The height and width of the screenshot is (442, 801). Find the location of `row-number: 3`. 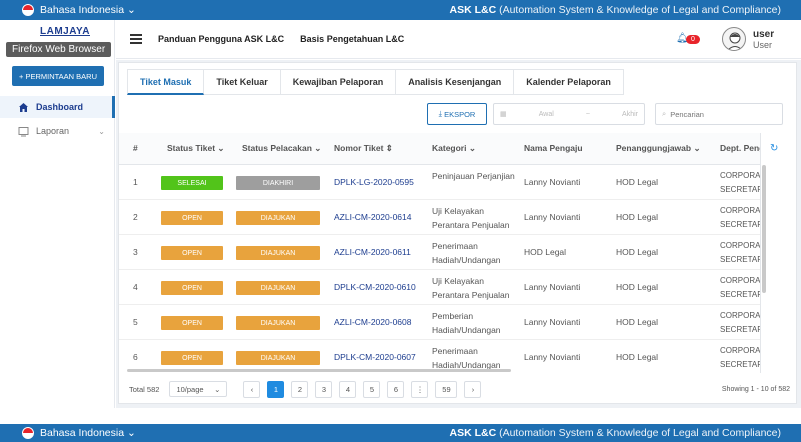

row-number: 3 is located at coordinates (135, 252).